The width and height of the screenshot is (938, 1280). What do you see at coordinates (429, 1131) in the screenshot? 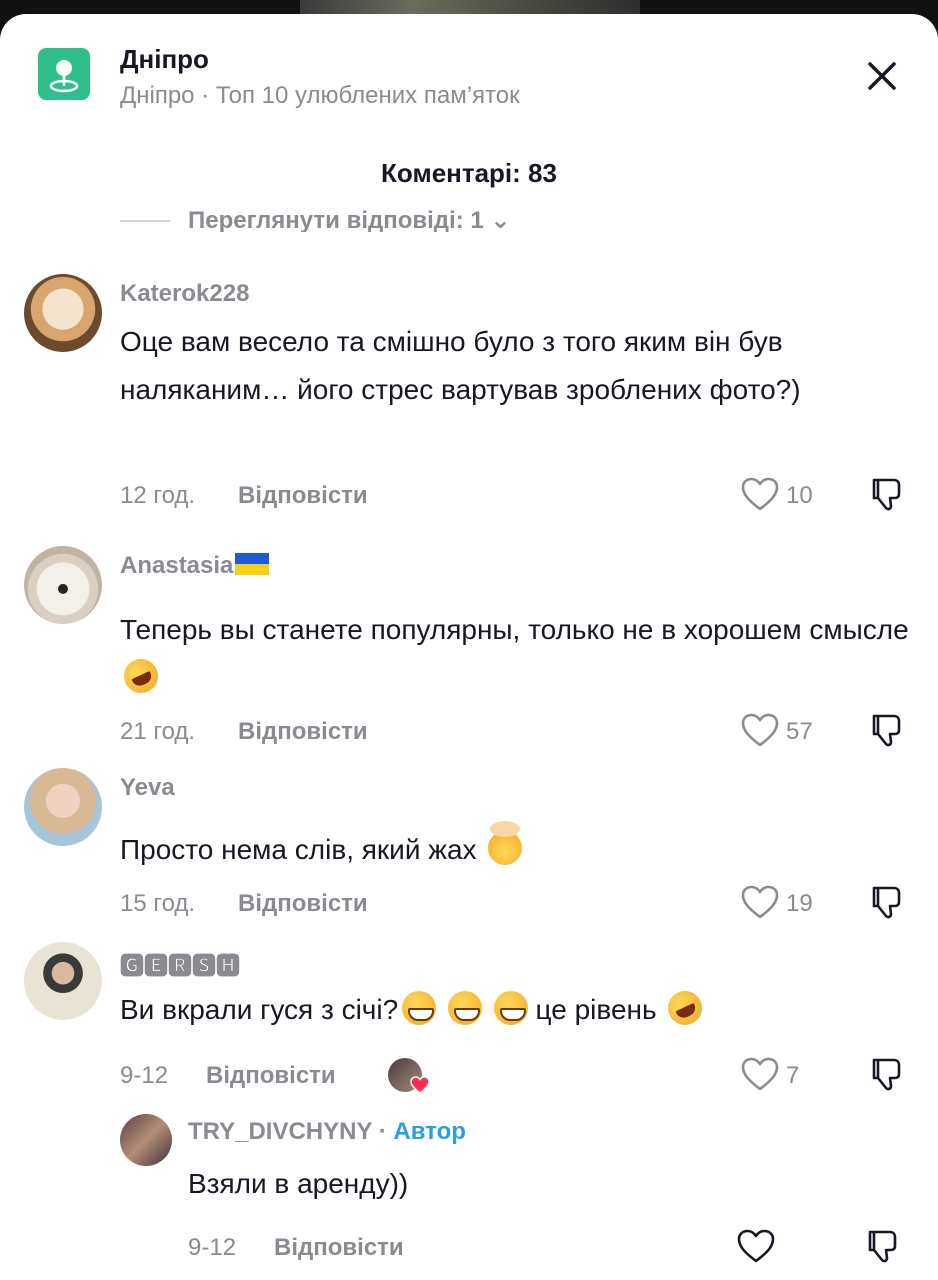
I see `author-badge: Автор` at bounding box center [429, 1131].